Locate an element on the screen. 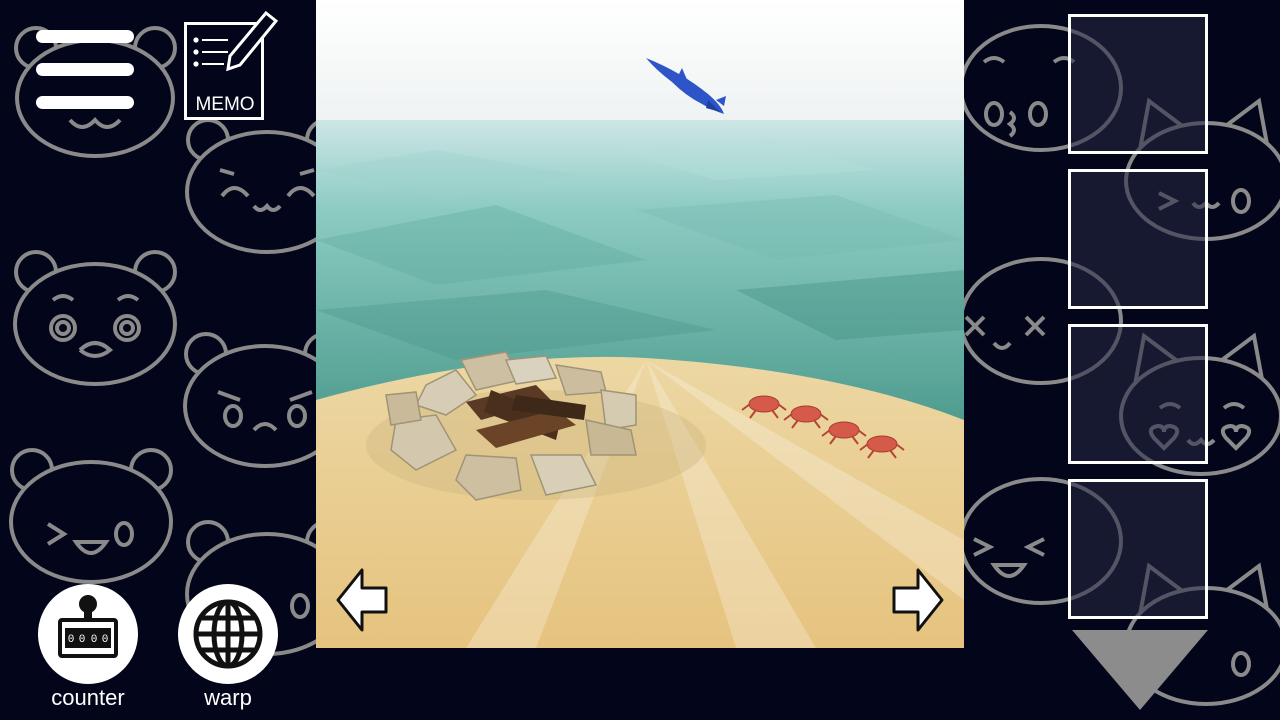 The height and width of the screenshot is (720, 1280). nav-left-button is located at coordinates (363, 600).